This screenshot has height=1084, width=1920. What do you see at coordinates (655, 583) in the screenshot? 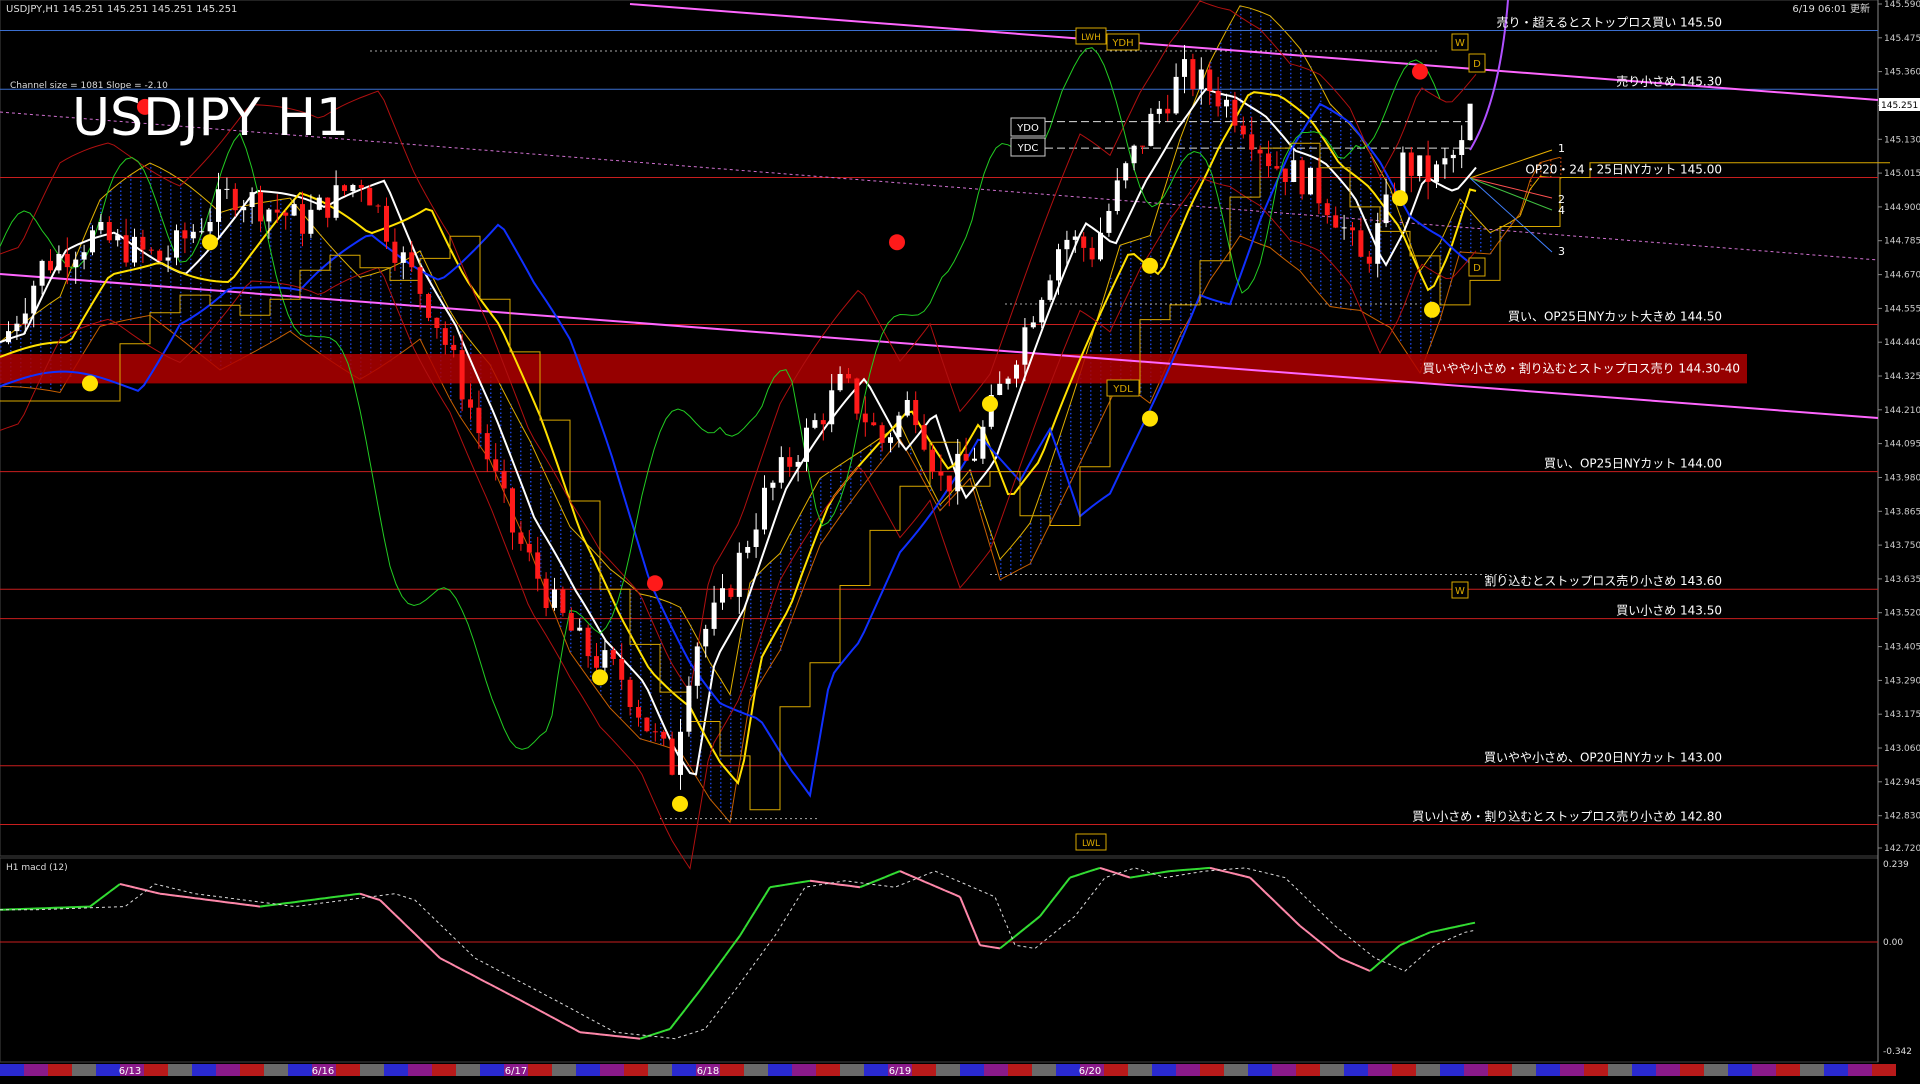
I see `sell-signal-marker` at bounding box center [655, 583].